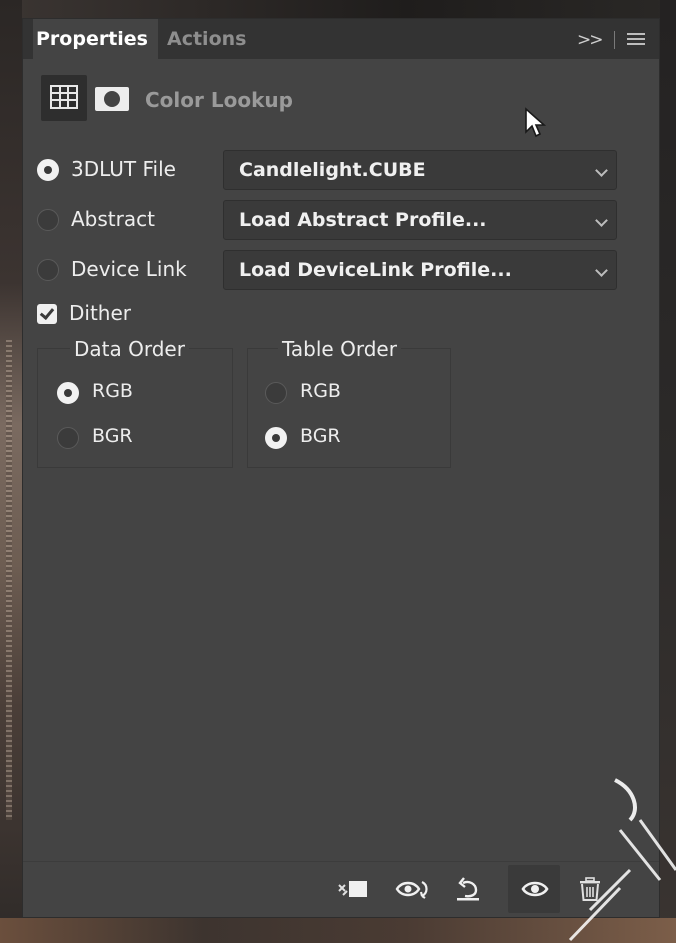 The height and width of the screenshot is (943, 676). What do you see at coordinates (535, 889) in the screenshot?
I see `visibility-eye-icon` at bounding box center [535, 889].